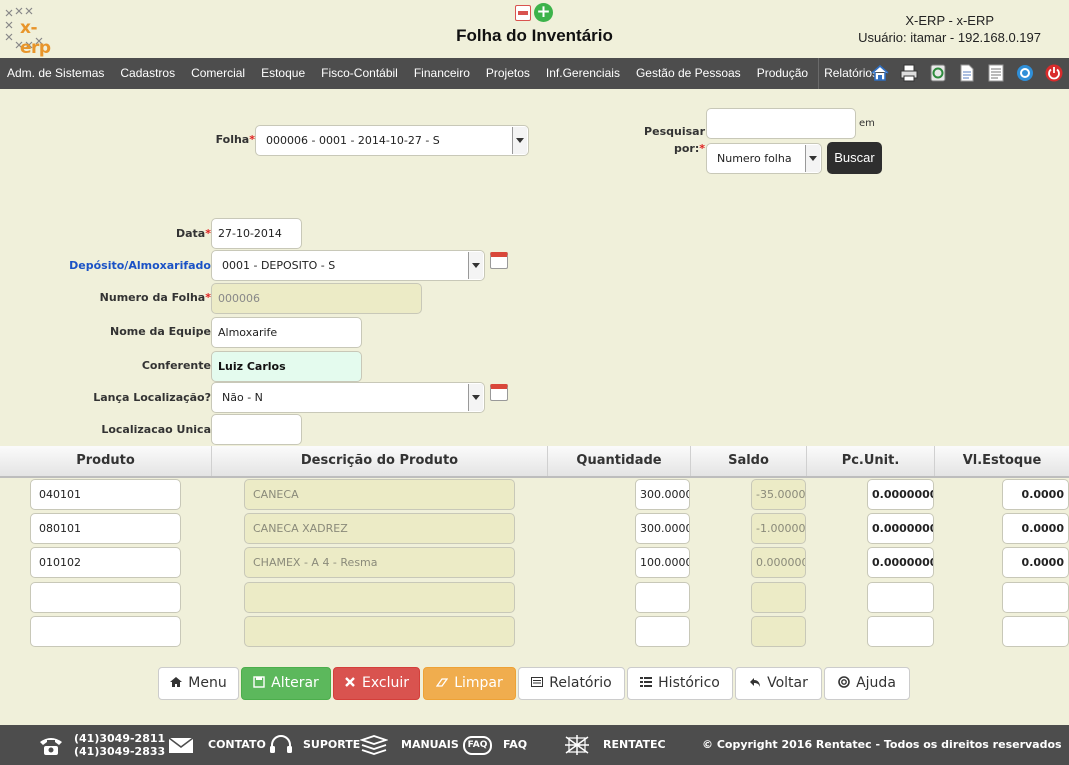 The image size is (1069, 765). What do you see at coordinates (105, 562) in the screenshot?
I see `produto-cell: 010102` at bounding box center [105, 562].